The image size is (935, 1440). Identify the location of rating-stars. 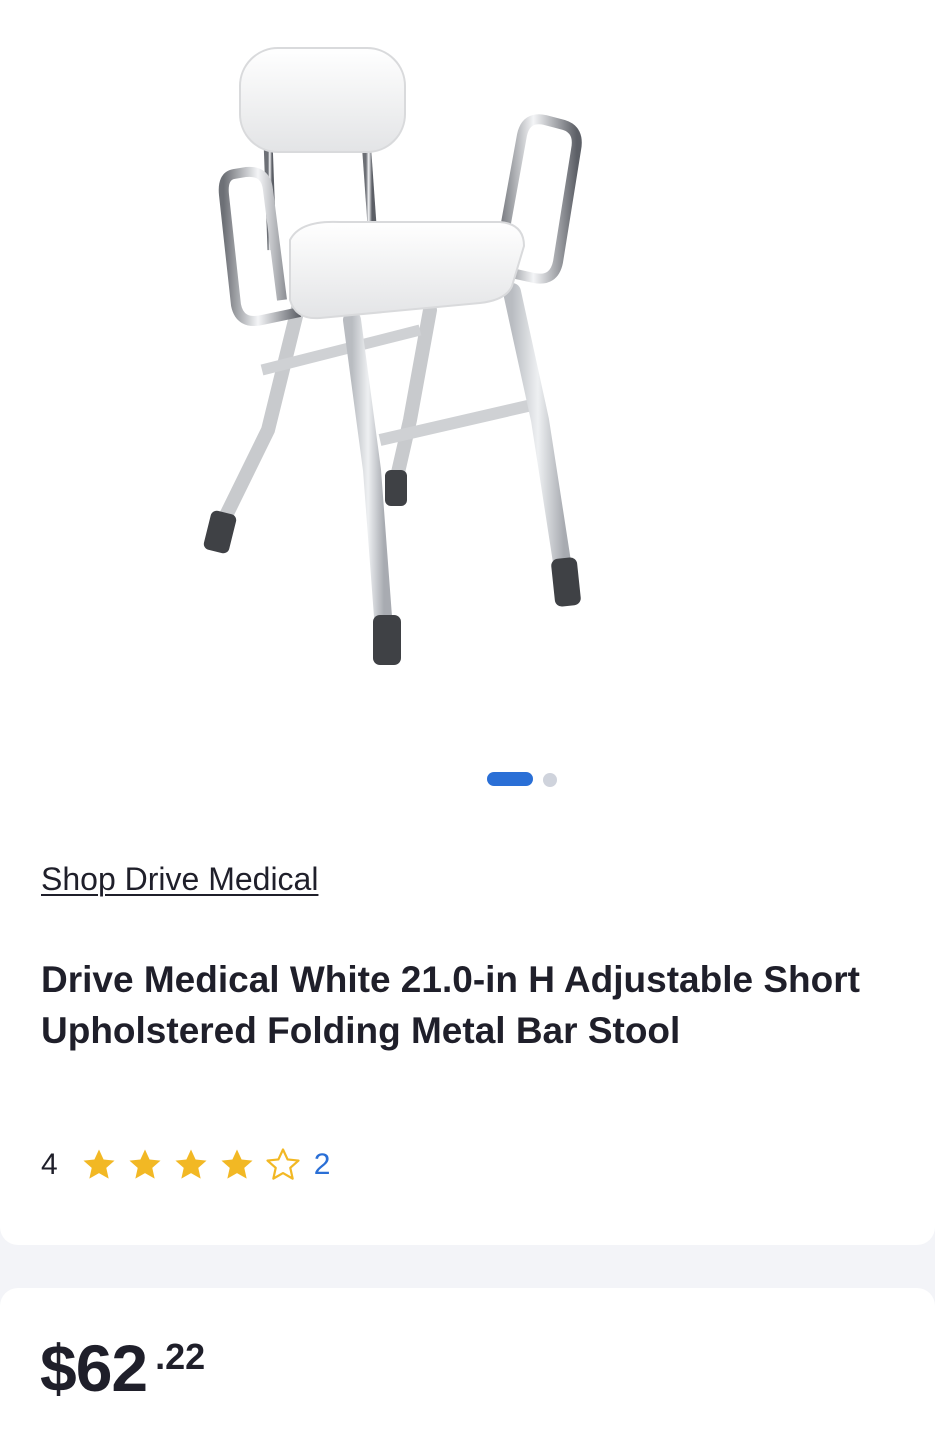
(195, 1165).